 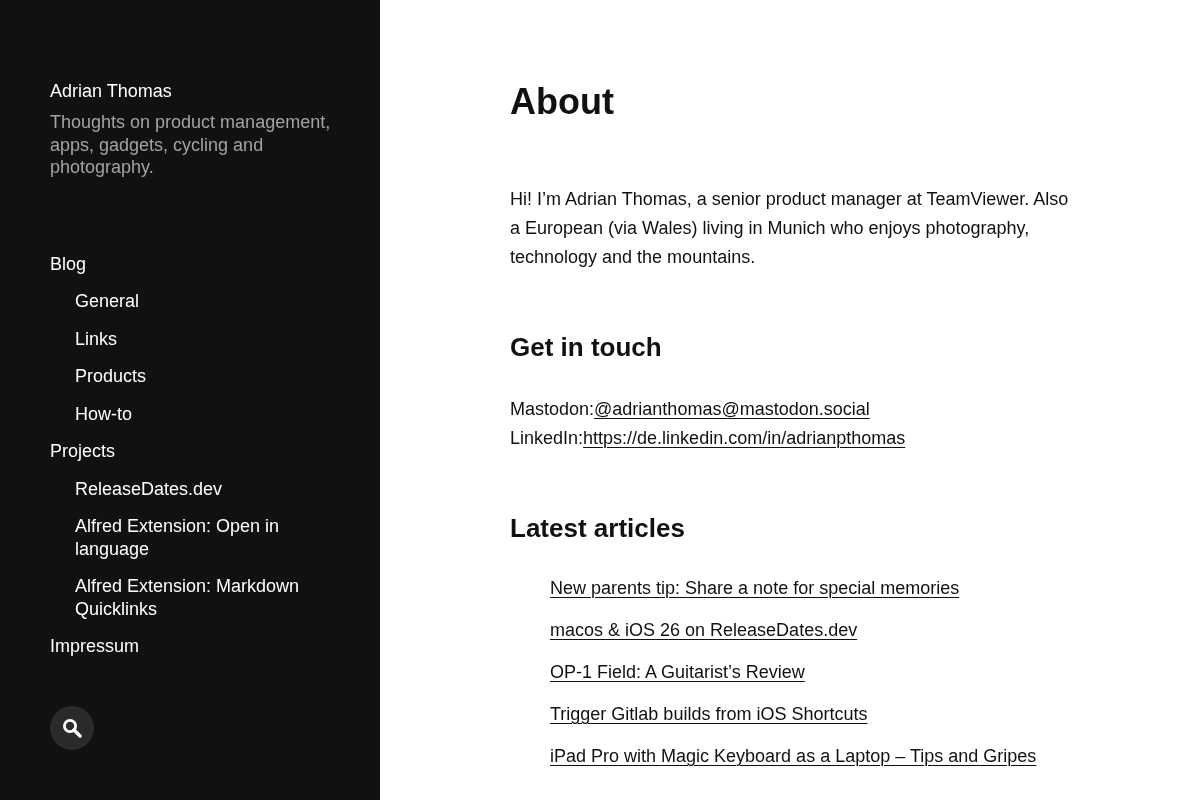 What do you see at coordinates (202, 597) in the screenshot?
I see `subnav-link: Alfred Extension: Markdown Quicklinks` at bounding box center [202, 597].